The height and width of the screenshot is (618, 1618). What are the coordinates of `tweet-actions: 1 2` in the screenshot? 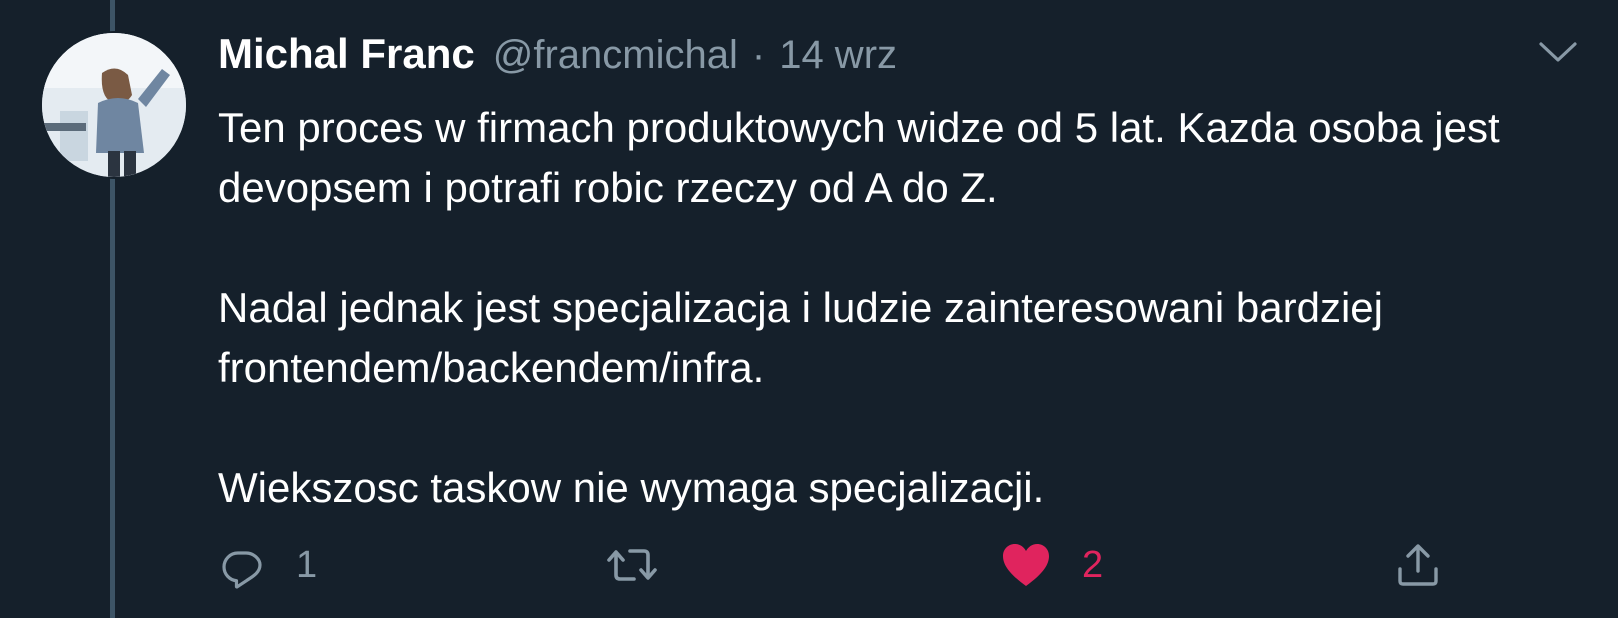 It's located at (913, 565).